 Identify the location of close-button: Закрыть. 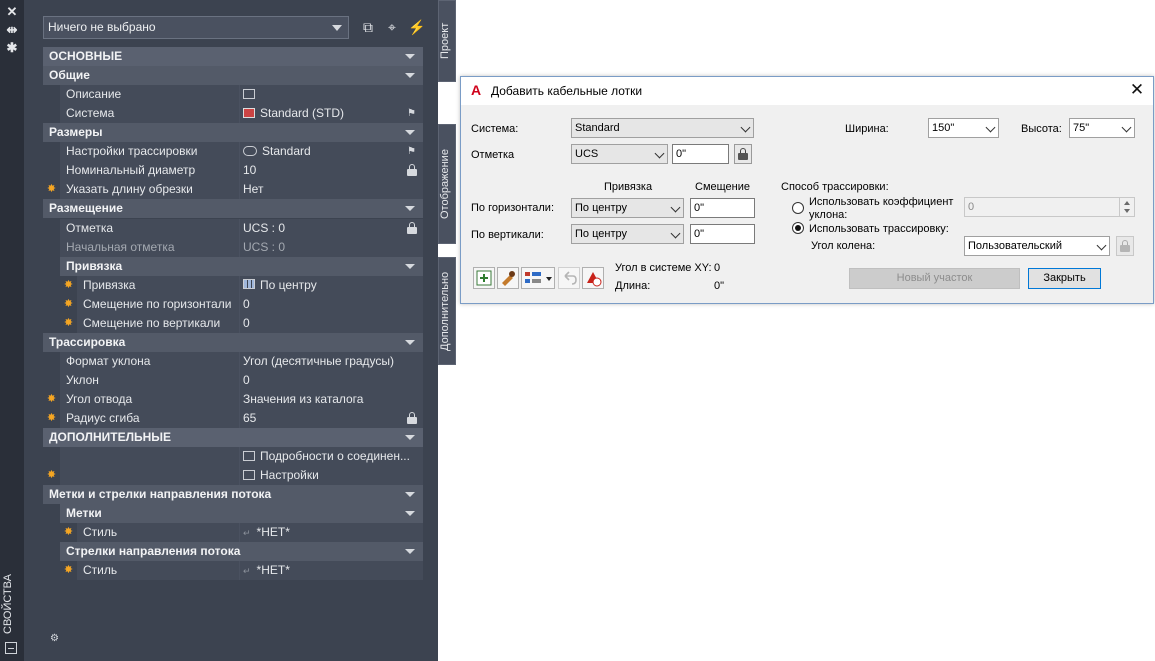
(1064, 278).